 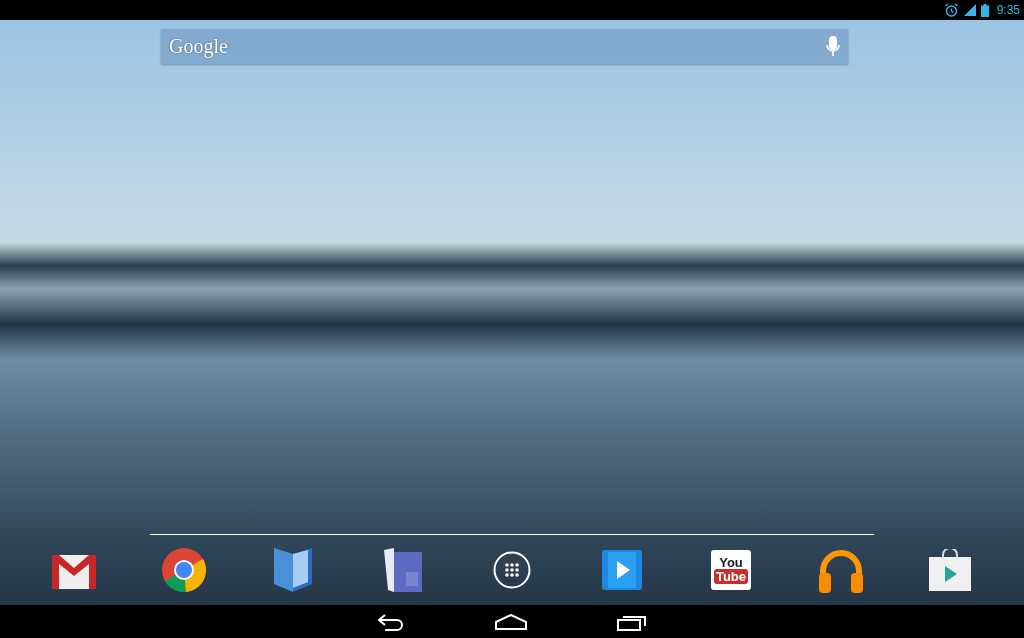 What do you see at coordinates (969, 10) in the screenshot?
I see `signal-icon` at bounding box center [969, 10].